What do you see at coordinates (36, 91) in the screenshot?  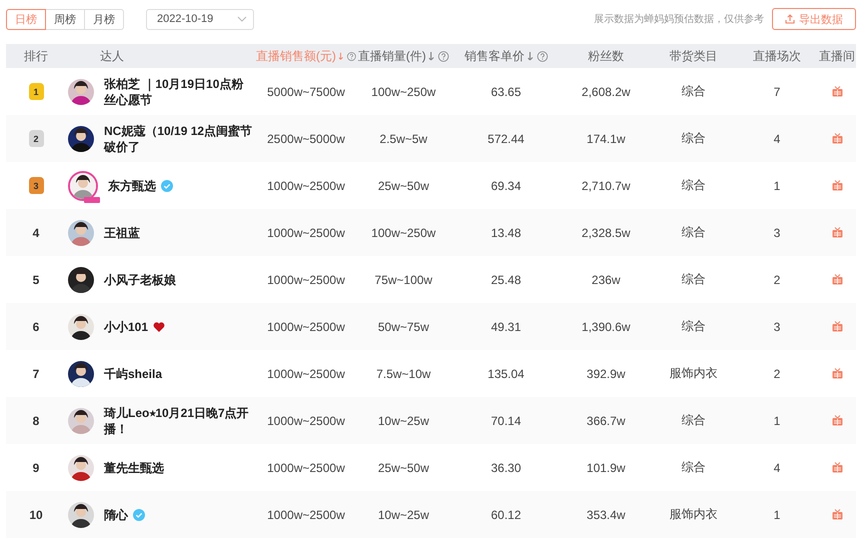 I see `medal-badge: 1` at bounding box center [36, 91].